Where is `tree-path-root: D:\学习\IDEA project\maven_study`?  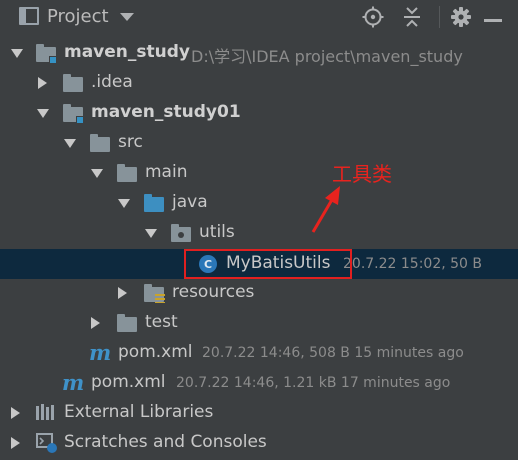 tree-path-root: D:\学习\IDEA project\maven_study is located at coordinates (327, 56).